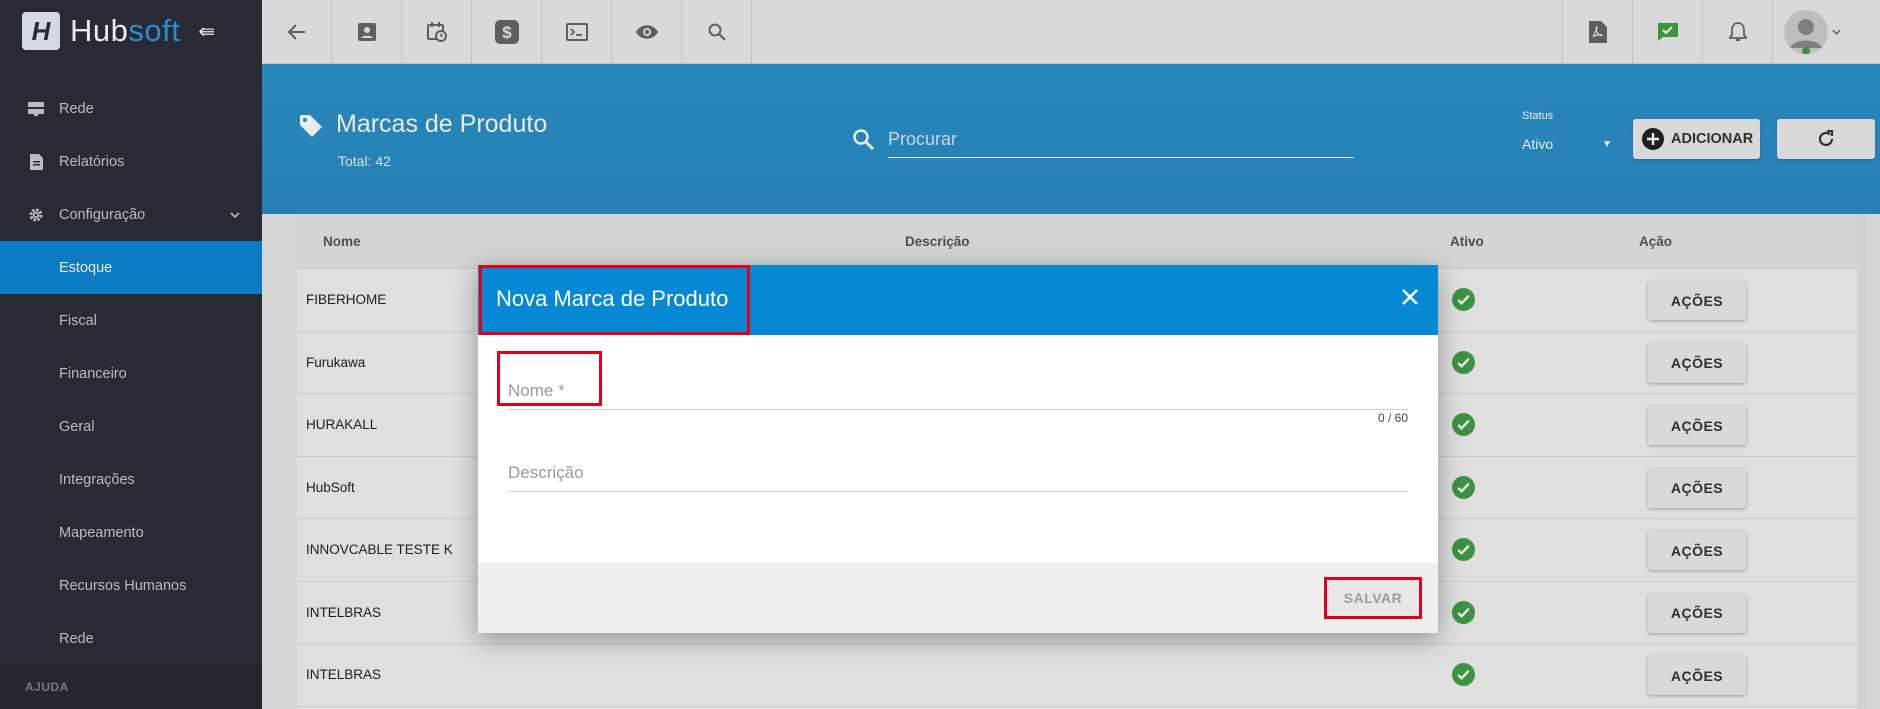 Image resolution: width=1880 pixels, height=709 pixels. Describe the element at coordinates (958, 300) in the screenshot. I see `dialog-header: Nova Marca de Produto` at that location.